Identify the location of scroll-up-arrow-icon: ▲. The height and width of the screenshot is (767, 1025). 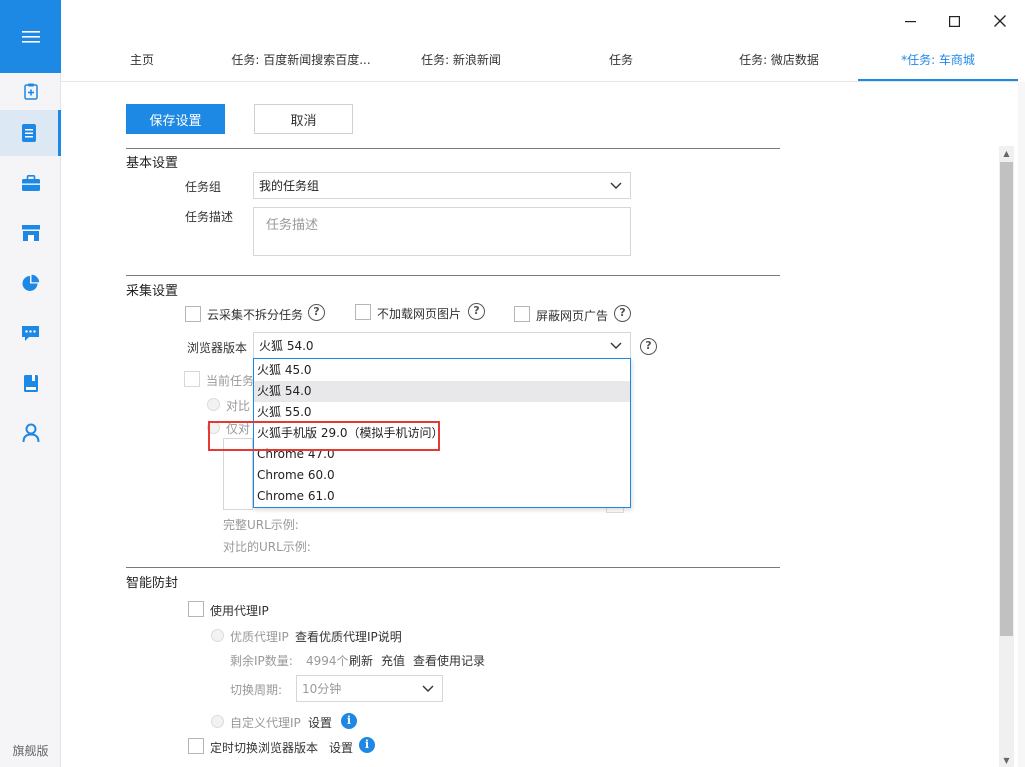
(1006, 153).